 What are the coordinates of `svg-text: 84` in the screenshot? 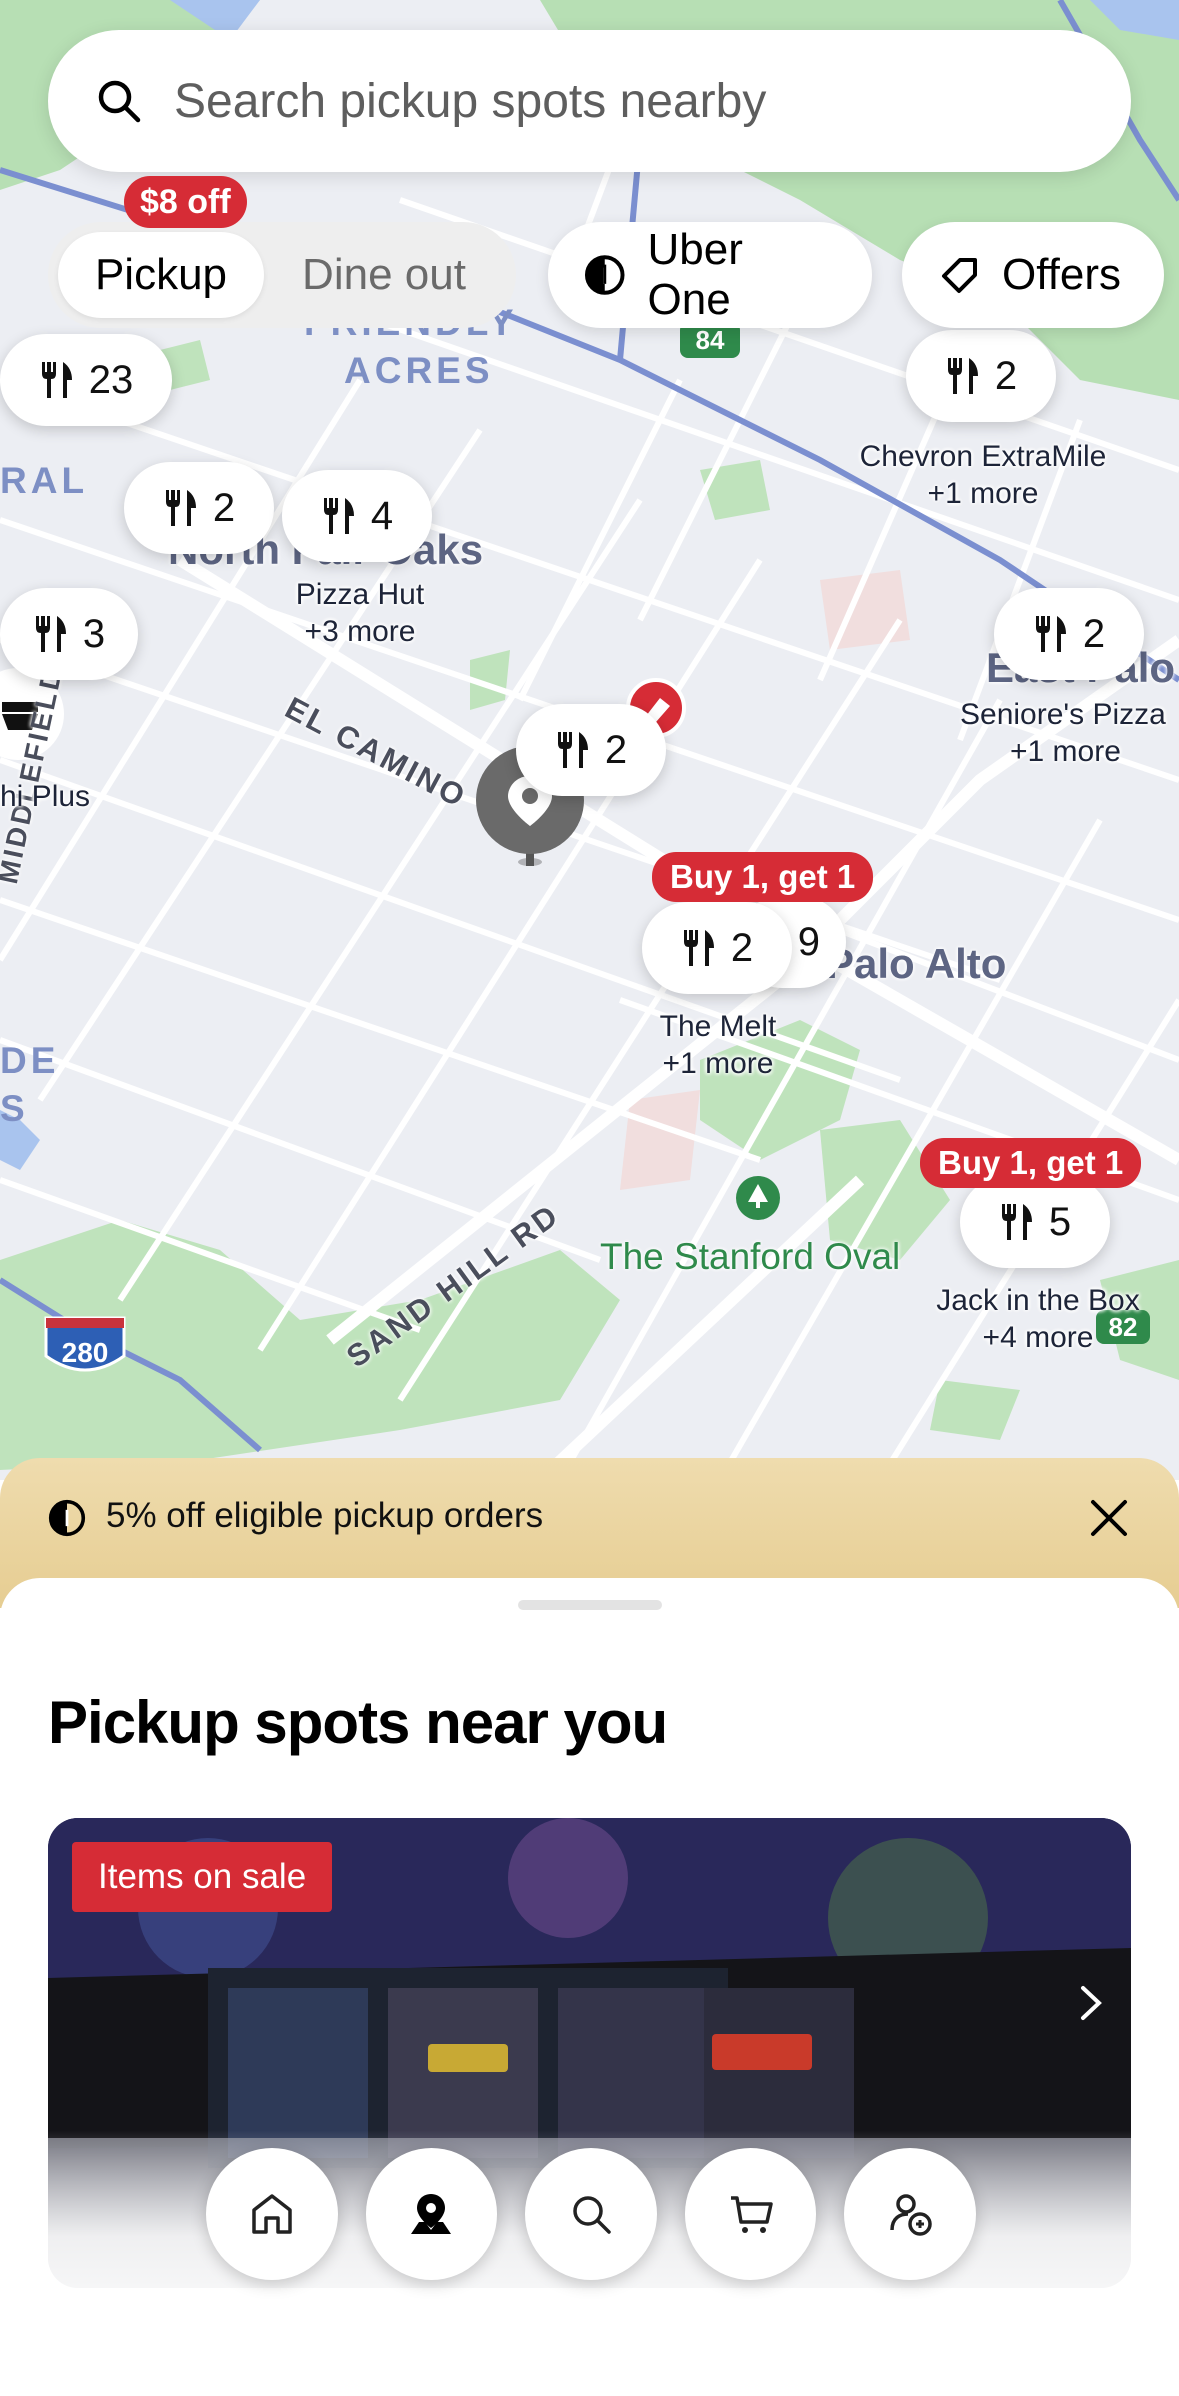 It's located at (710, 340).